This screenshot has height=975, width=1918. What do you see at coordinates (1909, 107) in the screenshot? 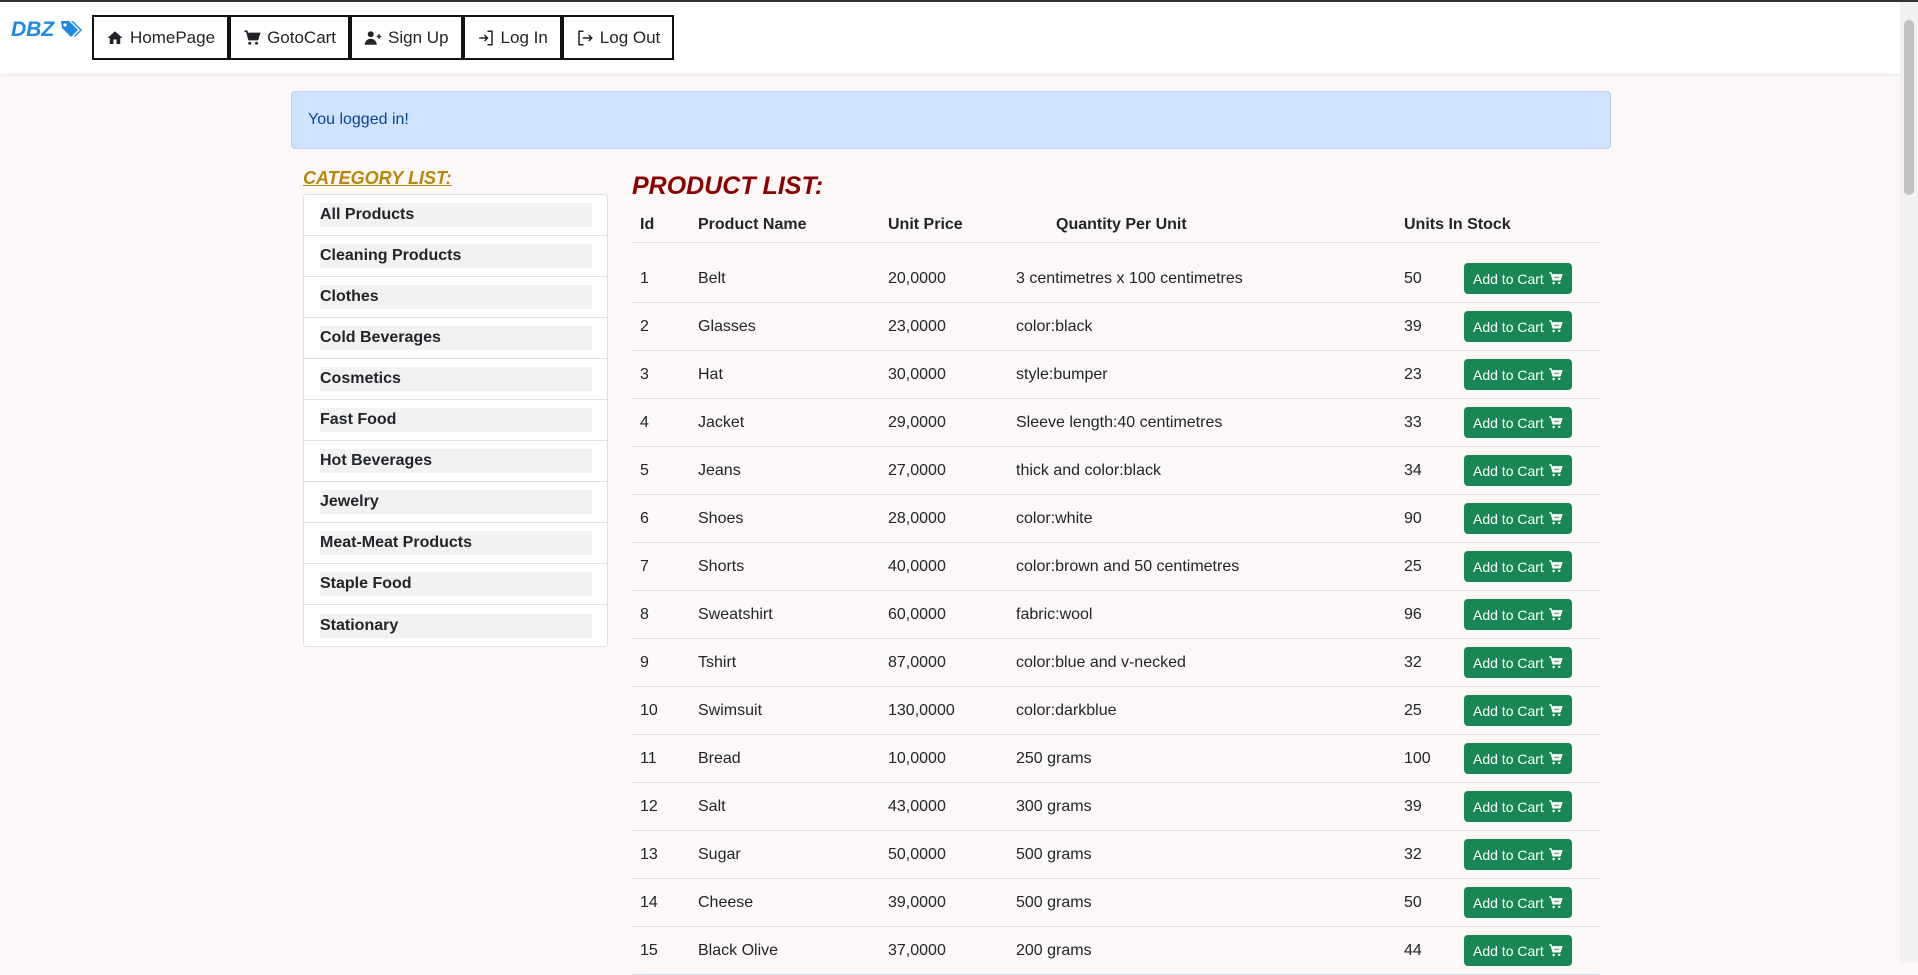
I see `scrollbar-thumb` at bounding box center [1909, 107].